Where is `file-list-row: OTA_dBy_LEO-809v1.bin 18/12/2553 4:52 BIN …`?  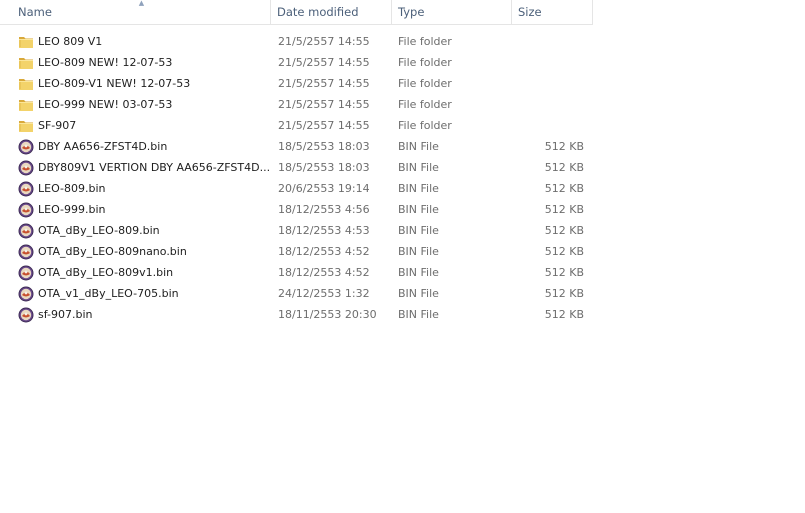 file-list-row: OTA_dBy_LEO-809v1.bin 18/12/2553 4:52 BIN … is located at coordinates (302, 272).